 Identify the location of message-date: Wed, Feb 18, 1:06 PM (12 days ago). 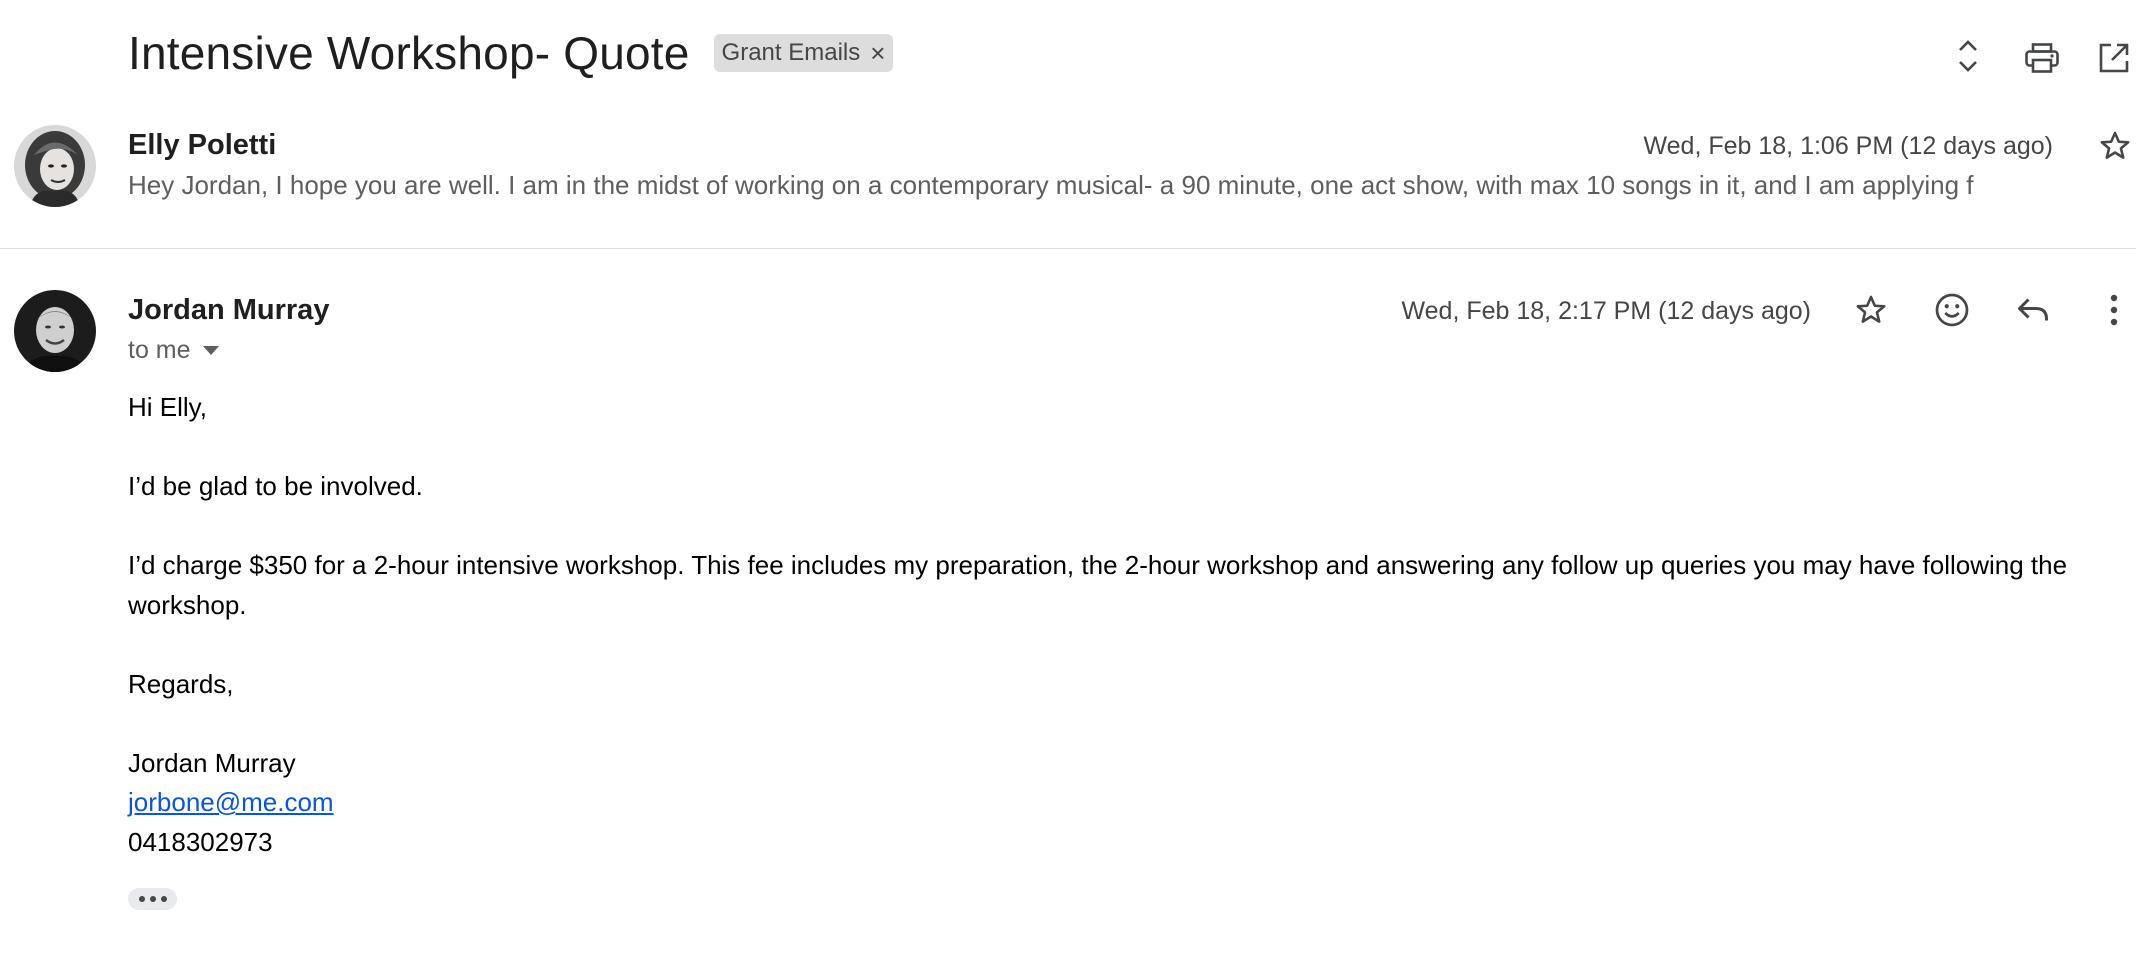
(1848, 146).